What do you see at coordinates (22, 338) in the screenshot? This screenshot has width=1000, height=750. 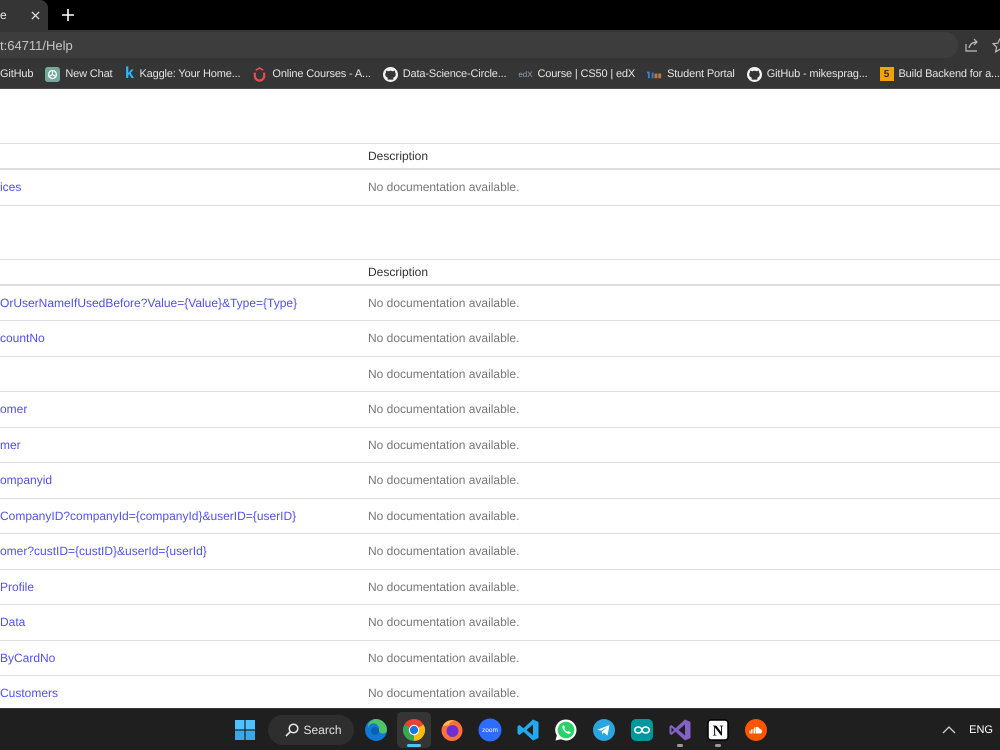 I see `api-link: countNo` at bounding box center [22, 338].